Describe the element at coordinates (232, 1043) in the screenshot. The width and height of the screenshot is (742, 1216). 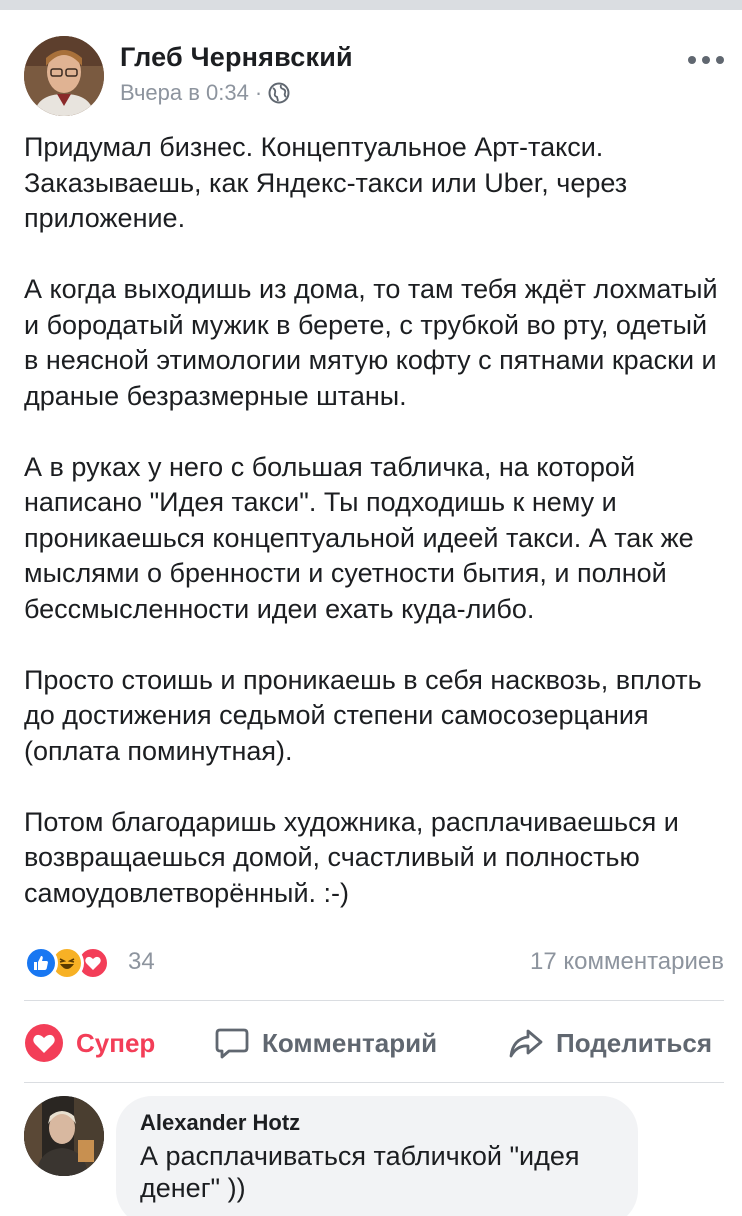
I see `comment-icon` at that location.